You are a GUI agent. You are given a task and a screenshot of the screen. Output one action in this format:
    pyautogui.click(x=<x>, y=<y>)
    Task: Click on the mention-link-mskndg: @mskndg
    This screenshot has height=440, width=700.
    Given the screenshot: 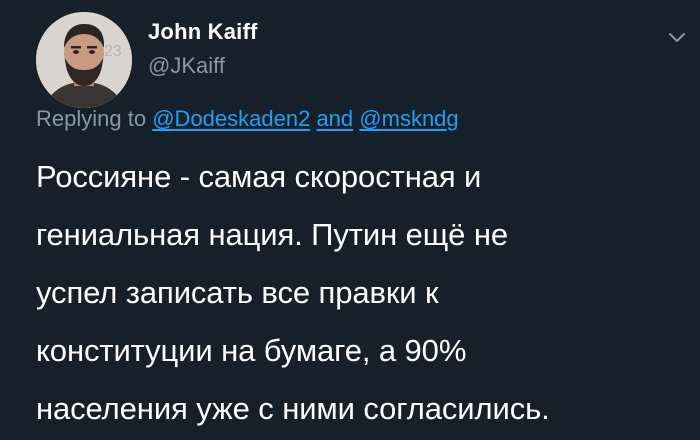 What is the action you would take?
    pyautogui.click(x=408, y=118)
    